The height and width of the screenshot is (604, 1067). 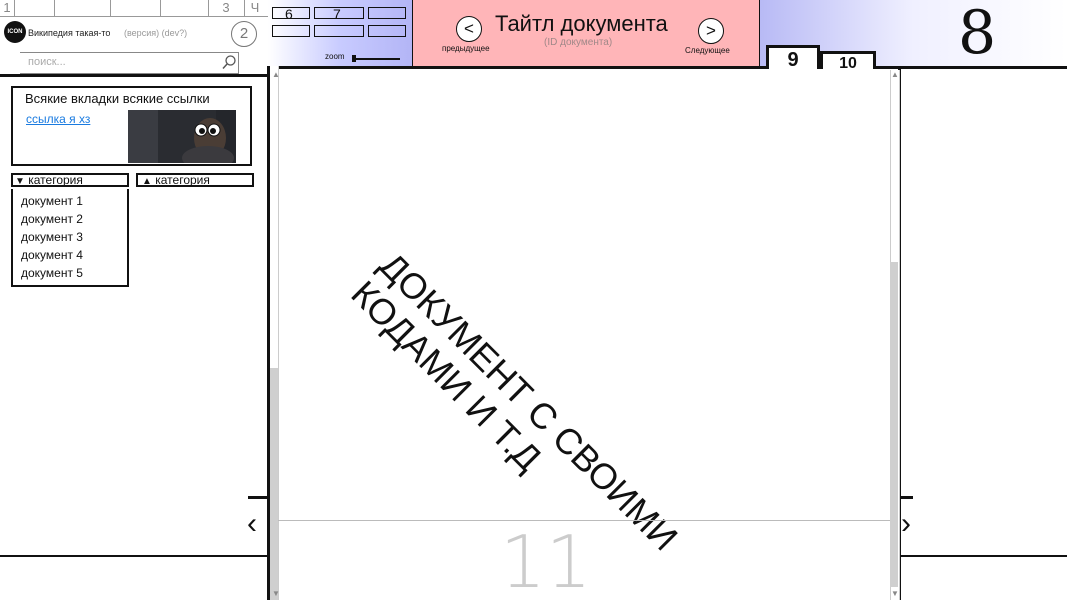 I want to click on category-expanded-label: категория, so click(x=55, y=180).